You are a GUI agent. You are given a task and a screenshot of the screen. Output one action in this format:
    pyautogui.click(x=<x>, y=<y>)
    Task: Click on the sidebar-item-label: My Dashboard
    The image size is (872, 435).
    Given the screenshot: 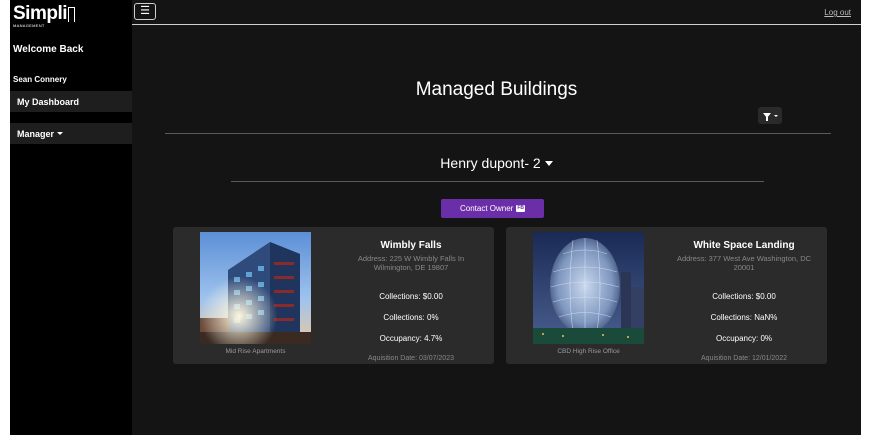 What is the action you would take?
    pyautogui.click(x=48, y=101)
    